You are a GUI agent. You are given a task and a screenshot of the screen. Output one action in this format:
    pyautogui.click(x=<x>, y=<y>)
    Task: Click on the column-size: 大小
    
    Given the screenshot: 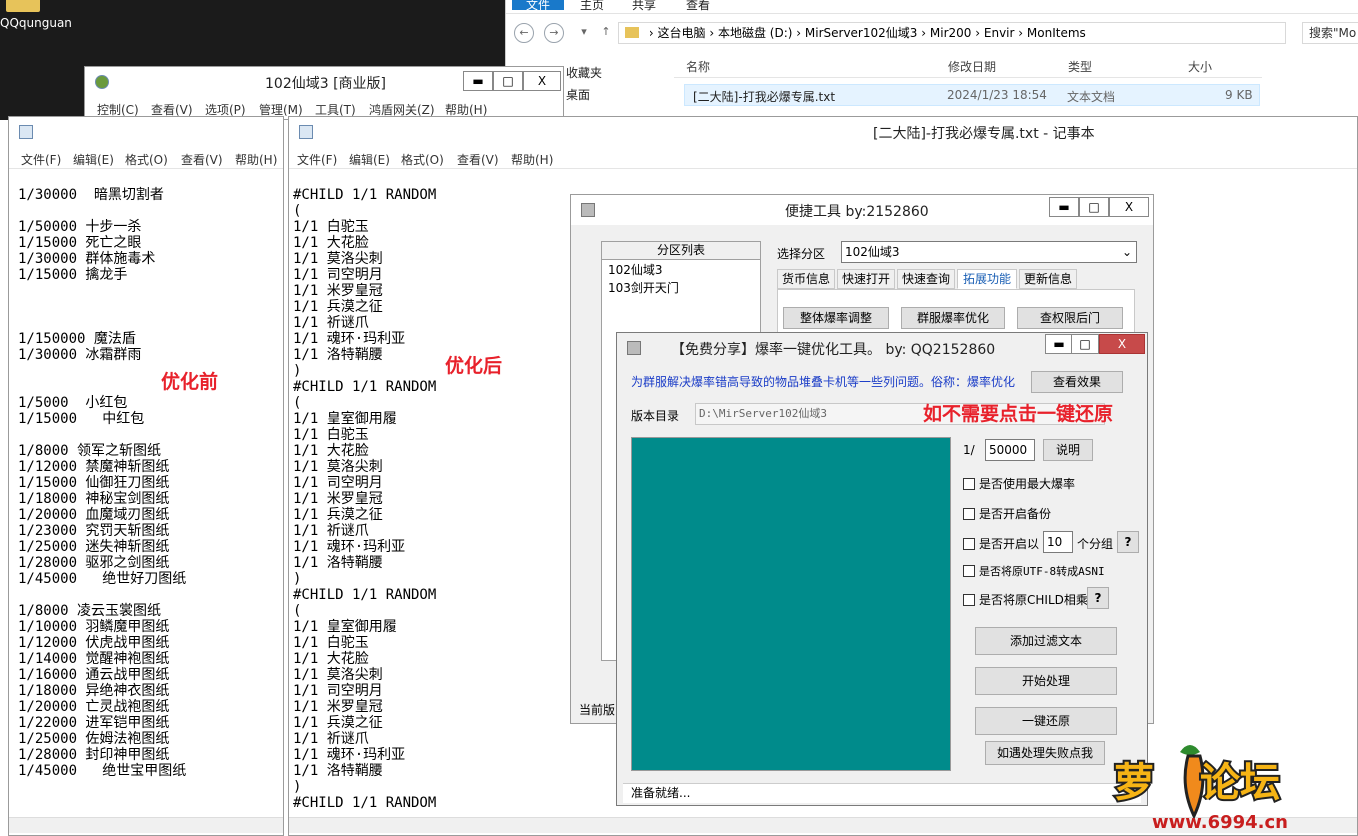 What is the action you would take?
    pyautogui.click(x=1200, y=66)
    